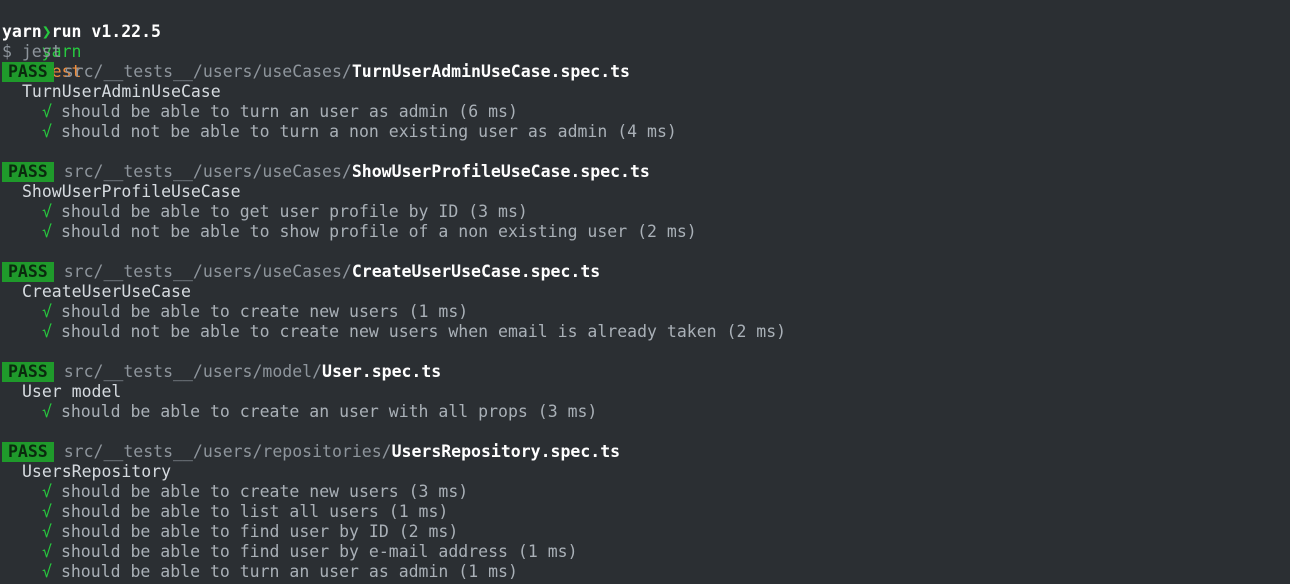 The image size is (1290, 584). Describe the element at coordinates (646, 512) in the screenshot. I see `test-case-row: √ should be able to list all users (1 ms)` at that location.